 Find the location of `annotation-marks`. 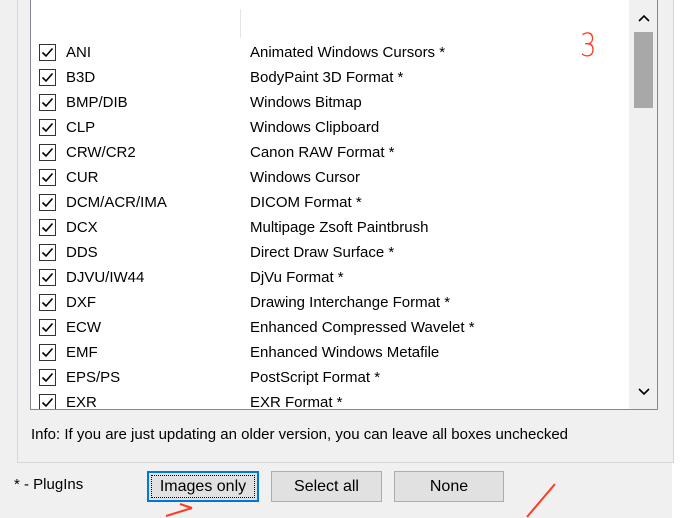

annotation-marks is located at coordinates (360, 500).